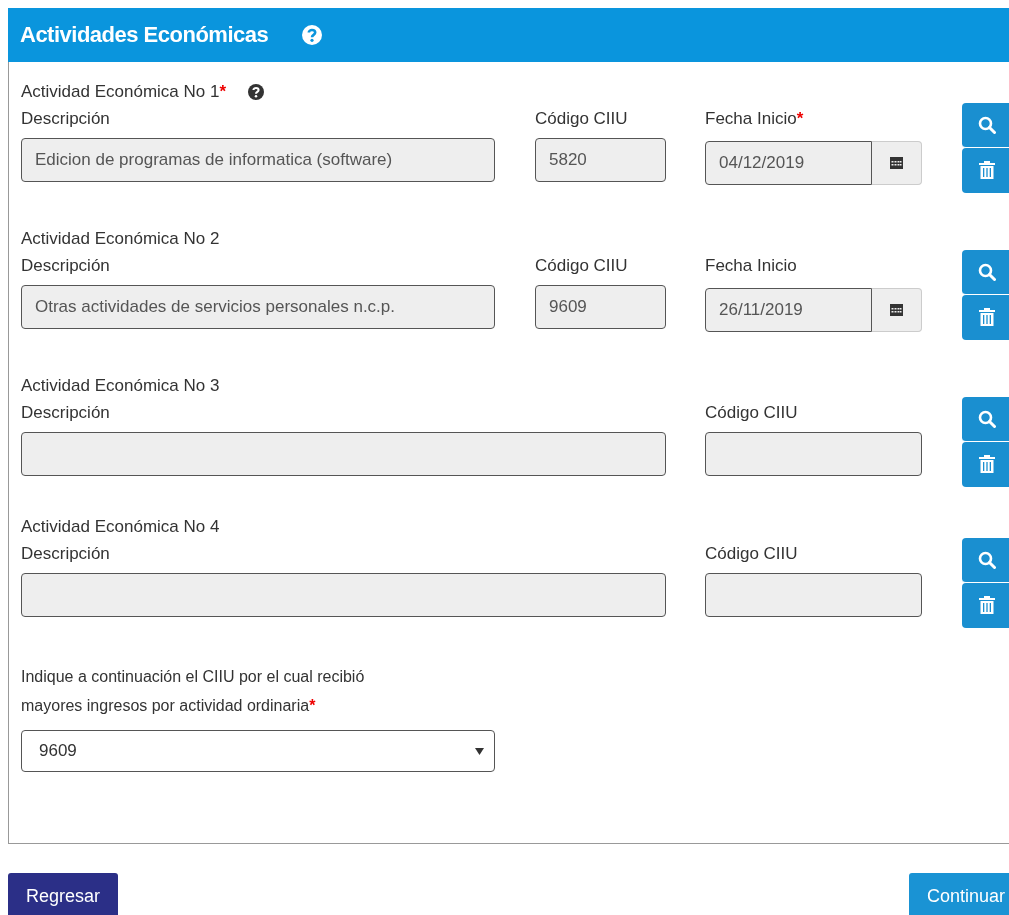 This screenshot has width=1009, height=915. Describe the element at coordinates (258, 751) in the screenshot. I see `ciiu-select: 9609` at that location.